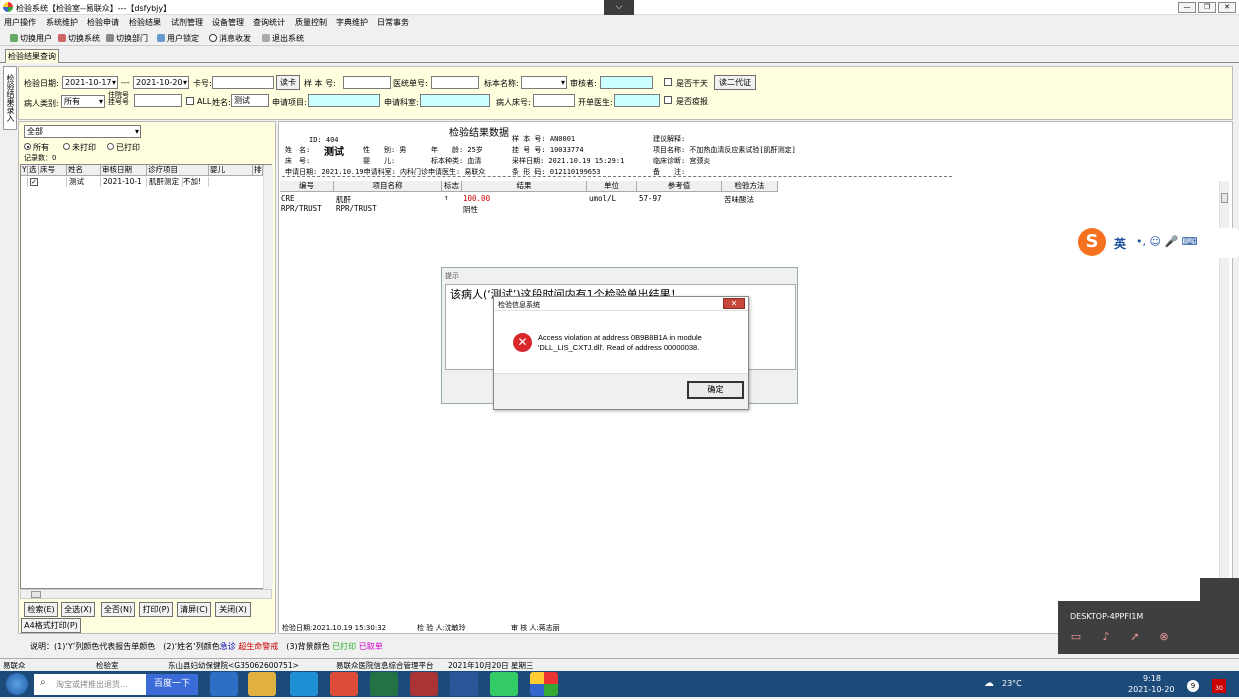 Image resolution: width=1239 pixels, height=699 pixels. What do you see at coordinates (118, 609) in the screenshot?
I see `select-none-button: 全否(N)` at bounding box center [118, 609].